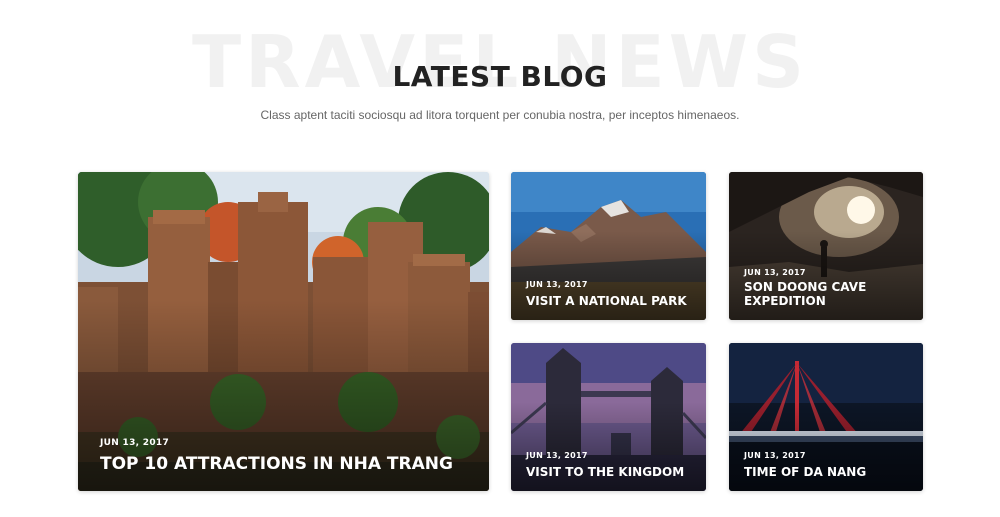 The height and width of the screenshot is (517, 1000). What do you see at coordinates (608, 417) in the screenshot?
I see `blog-card-kingdom: JUN 13, 2017 VISIT TO THE KINGDOM` at bounding box center [608, 417].